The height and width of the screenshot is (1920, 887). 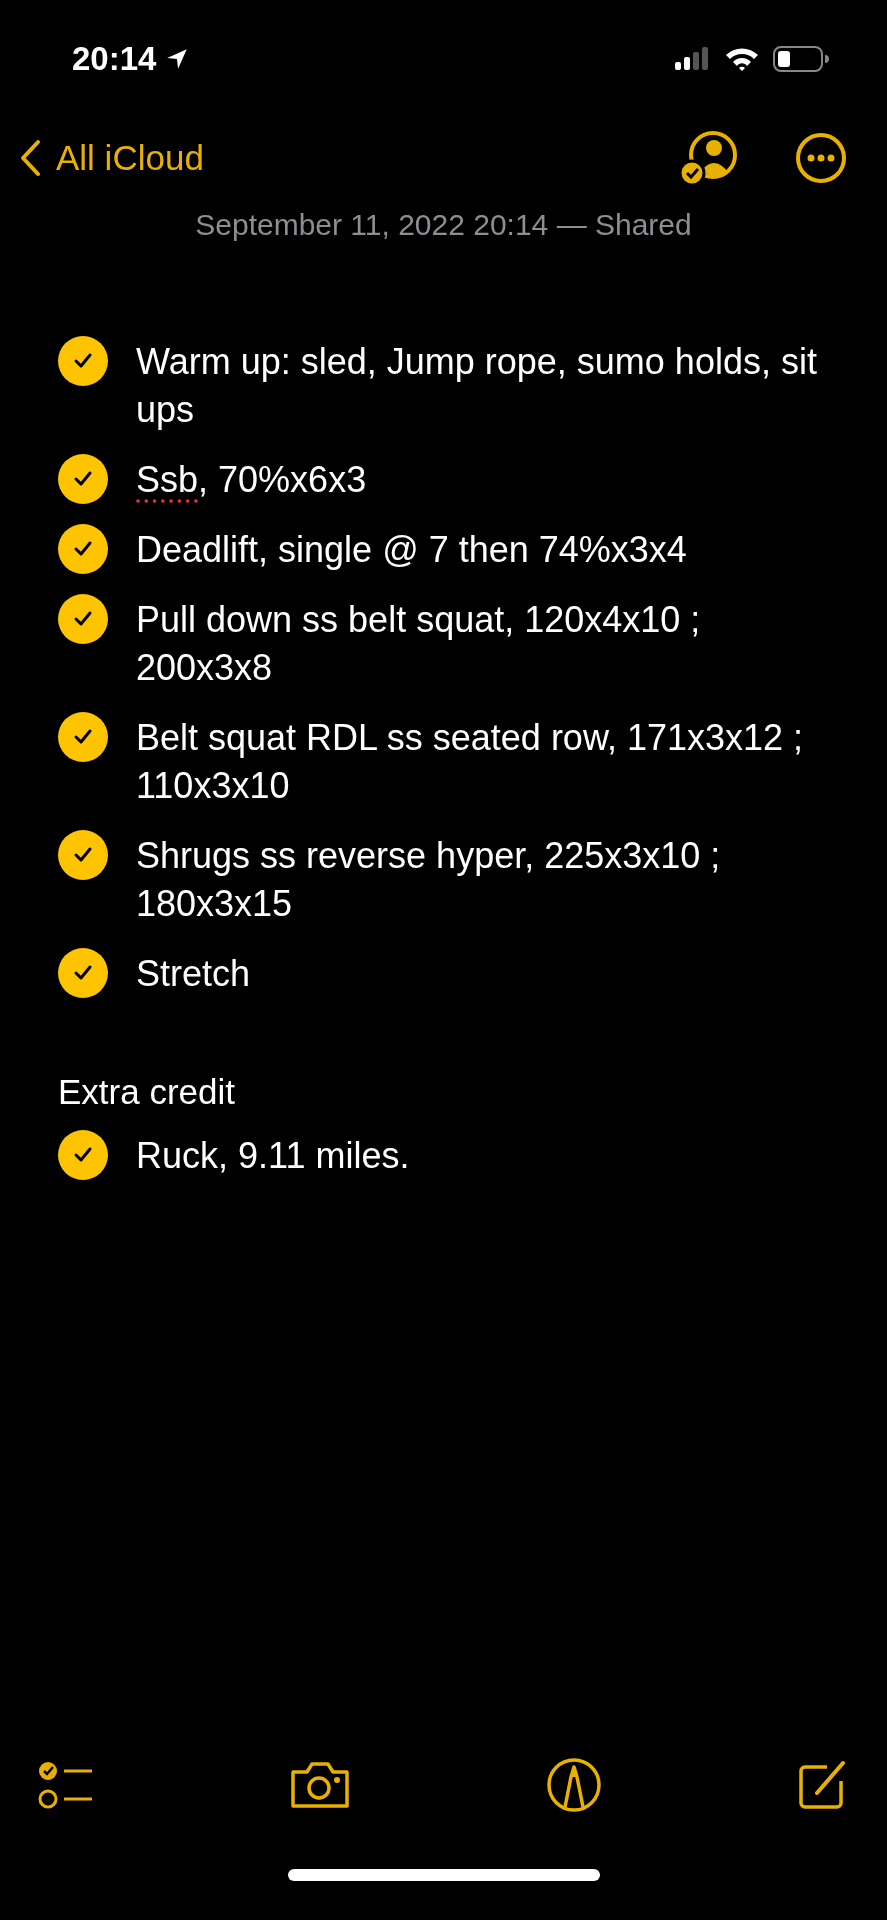 What do you see at coordinates (574, 1785) in the screenshot?
I see `markup-pen-icon` at bounding box center [574, 1785].